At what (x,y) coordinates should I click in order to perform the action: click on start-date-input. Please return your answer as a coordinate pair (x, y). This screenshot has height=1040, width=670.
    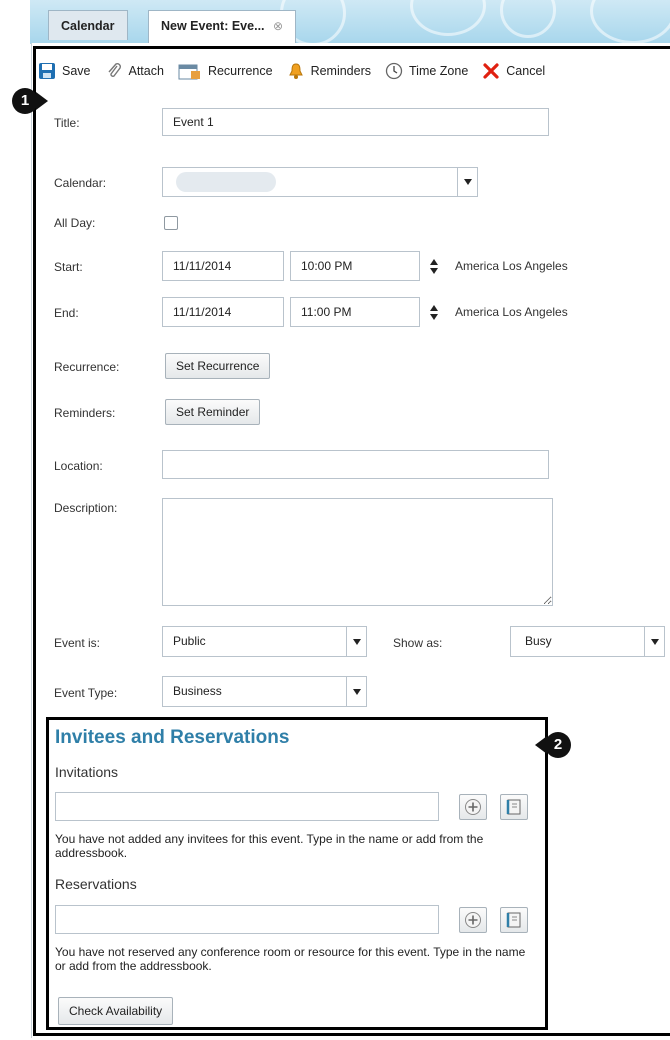
    Looking at the image, I should click on (223, 266).